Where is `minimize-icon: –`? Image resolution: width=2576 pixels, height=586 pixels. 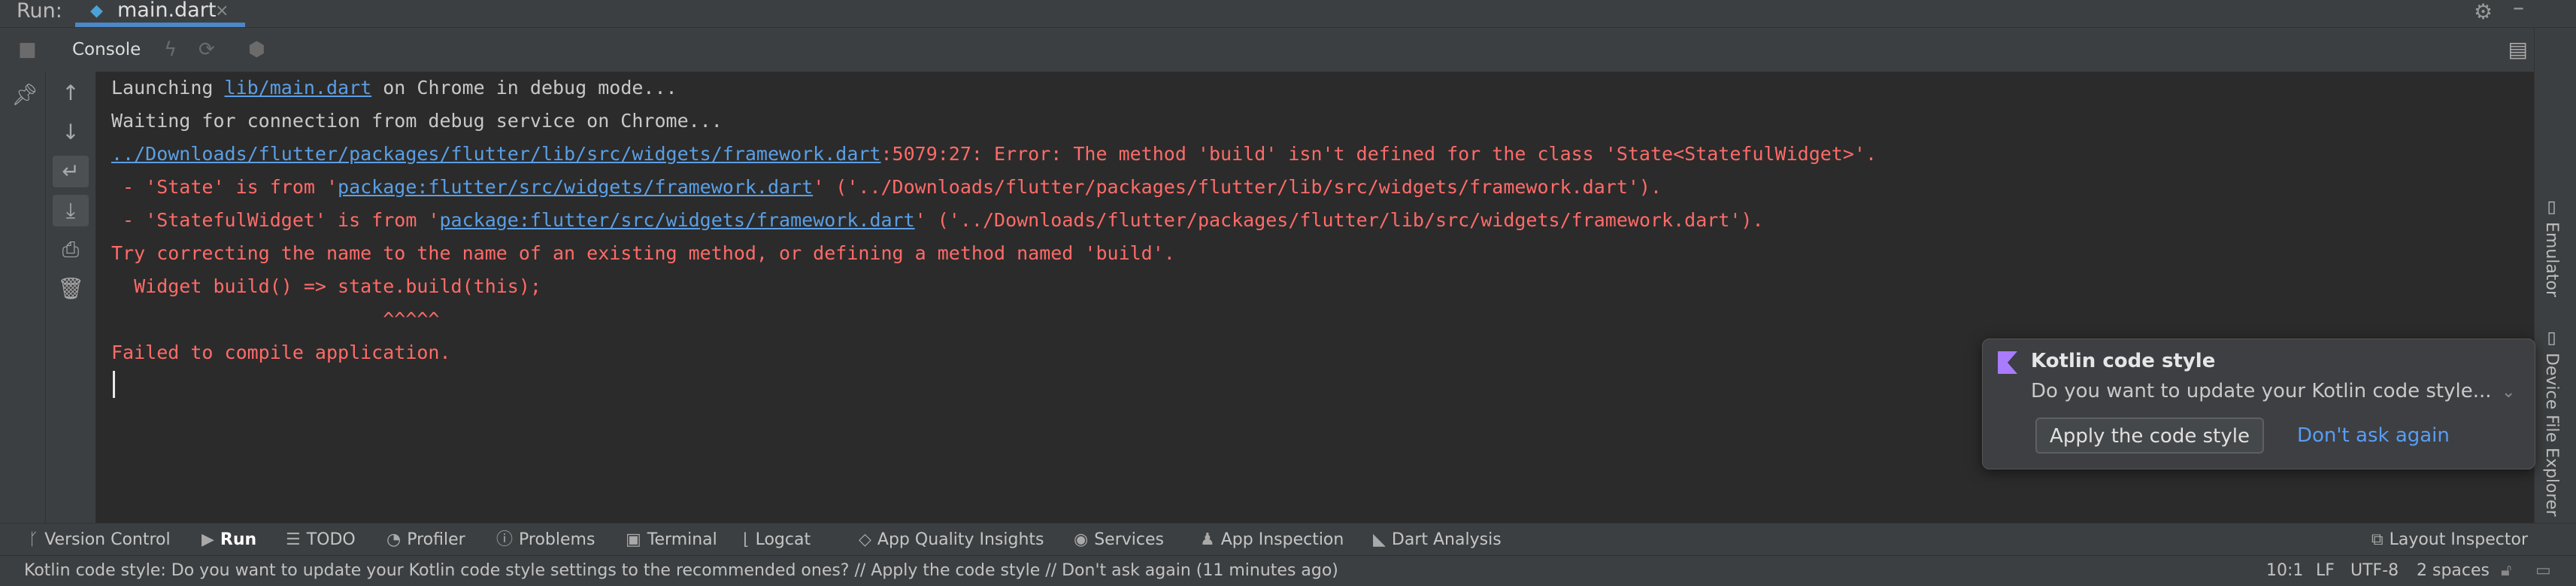
minimize-icon: – is located at coordinates (2518, 10).